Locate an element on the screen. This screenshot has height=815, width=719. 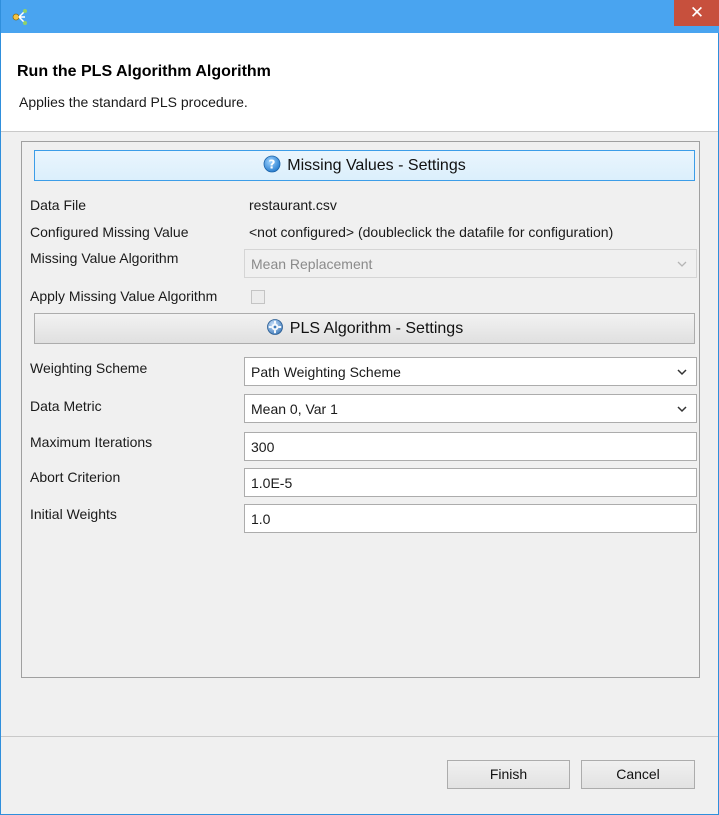
missing-values-section-title: Missing Values - Settings is located at coordinates (376, 165).